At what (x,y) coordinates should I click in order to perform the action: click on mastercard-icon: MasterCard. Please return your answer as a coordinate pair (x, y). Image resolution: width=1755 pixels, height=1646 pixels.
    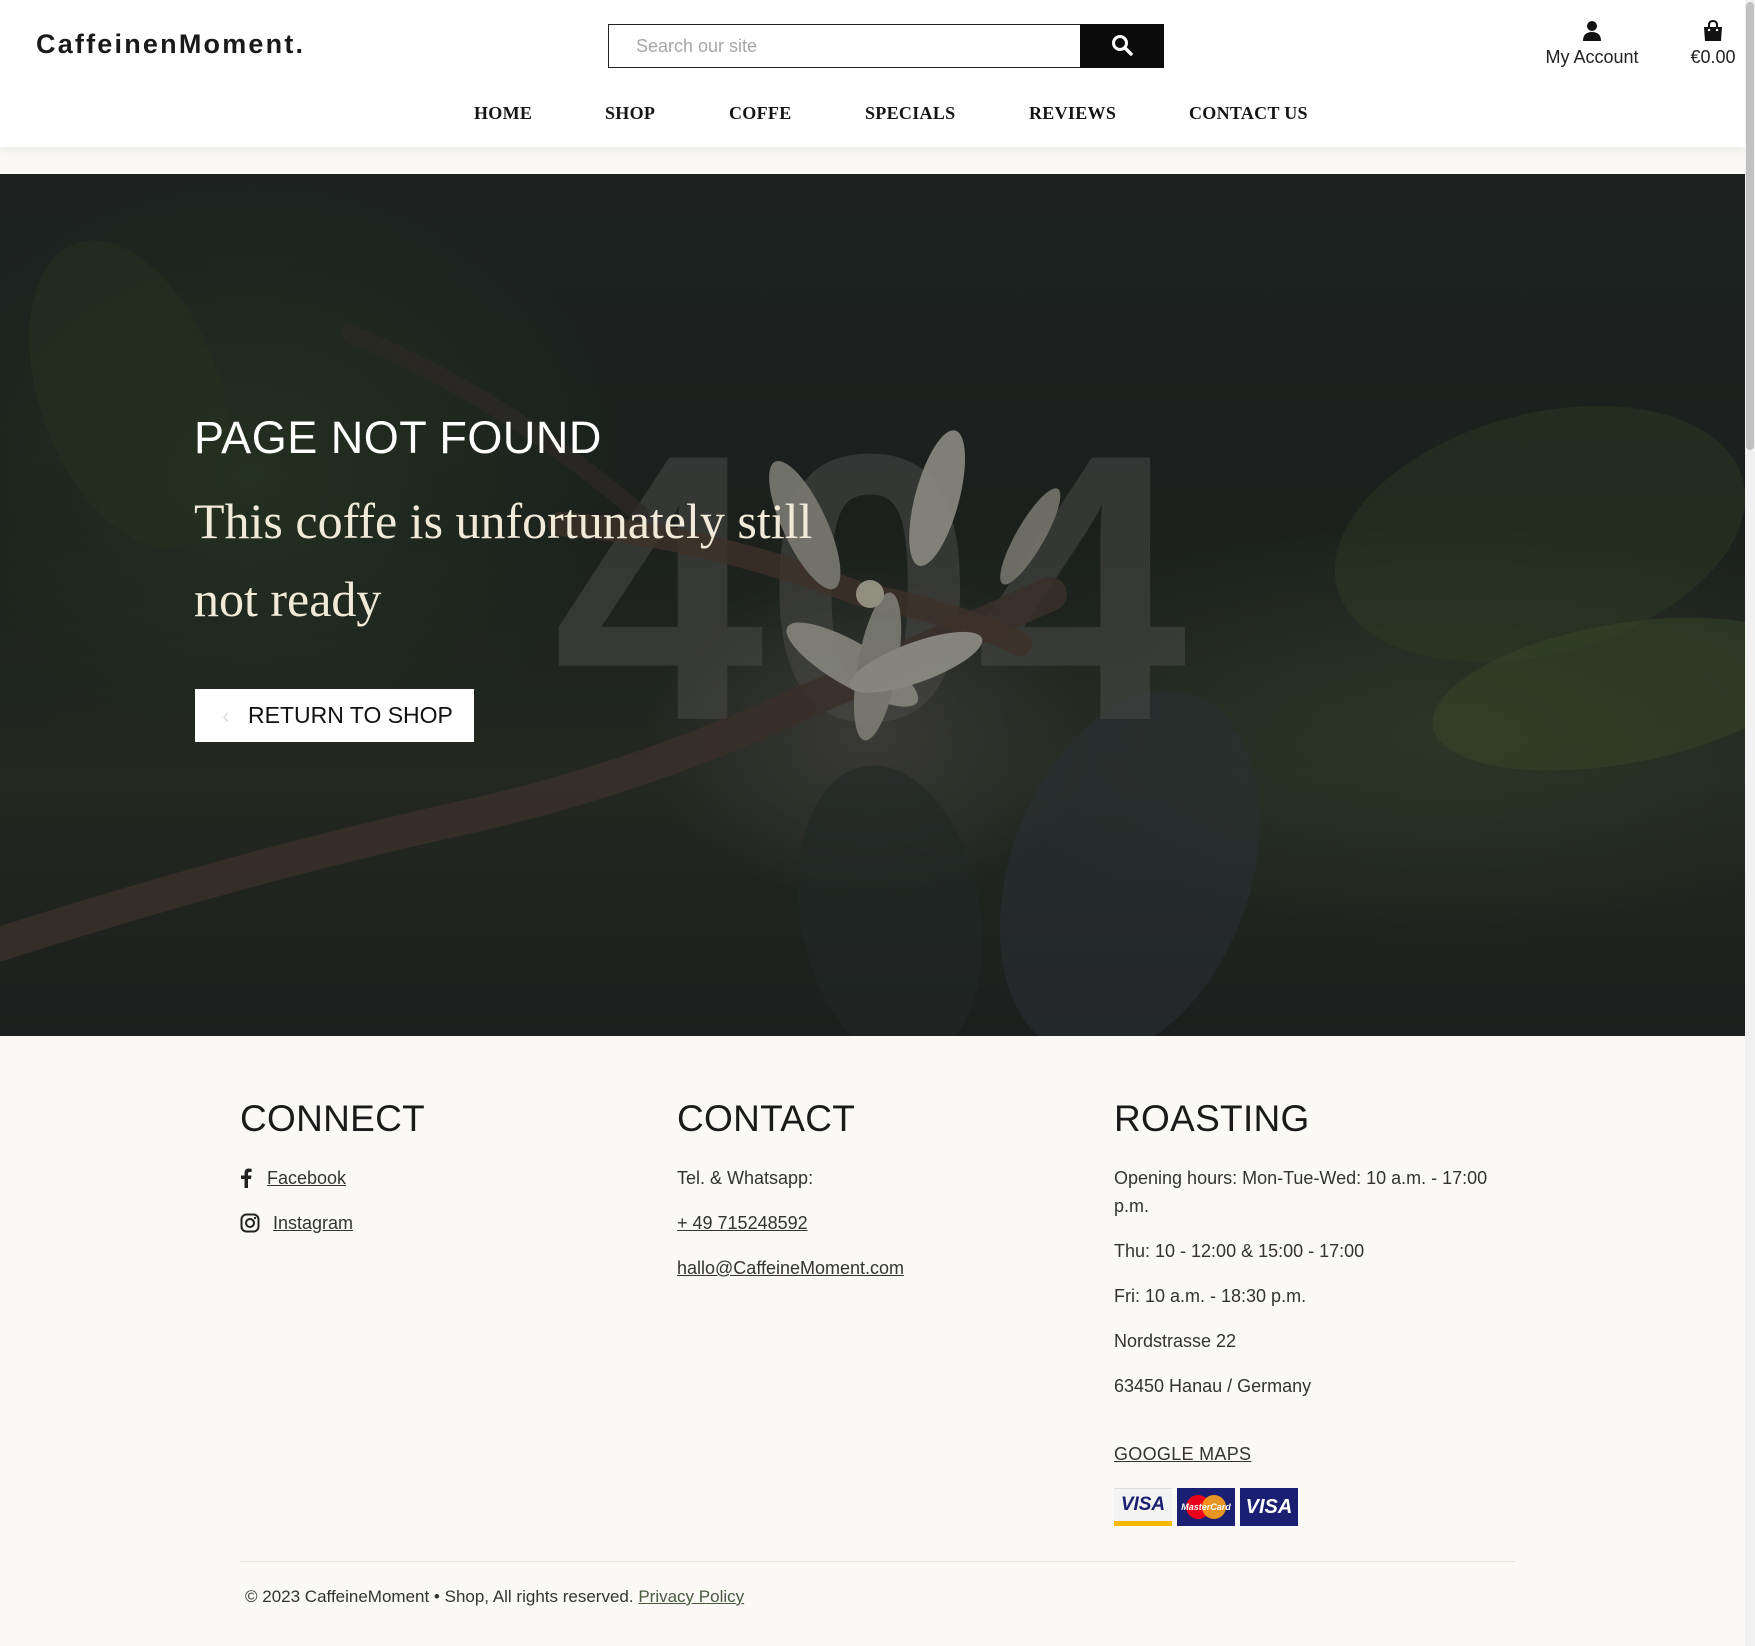
    Looking at the image, I should click on (1206, 1507).